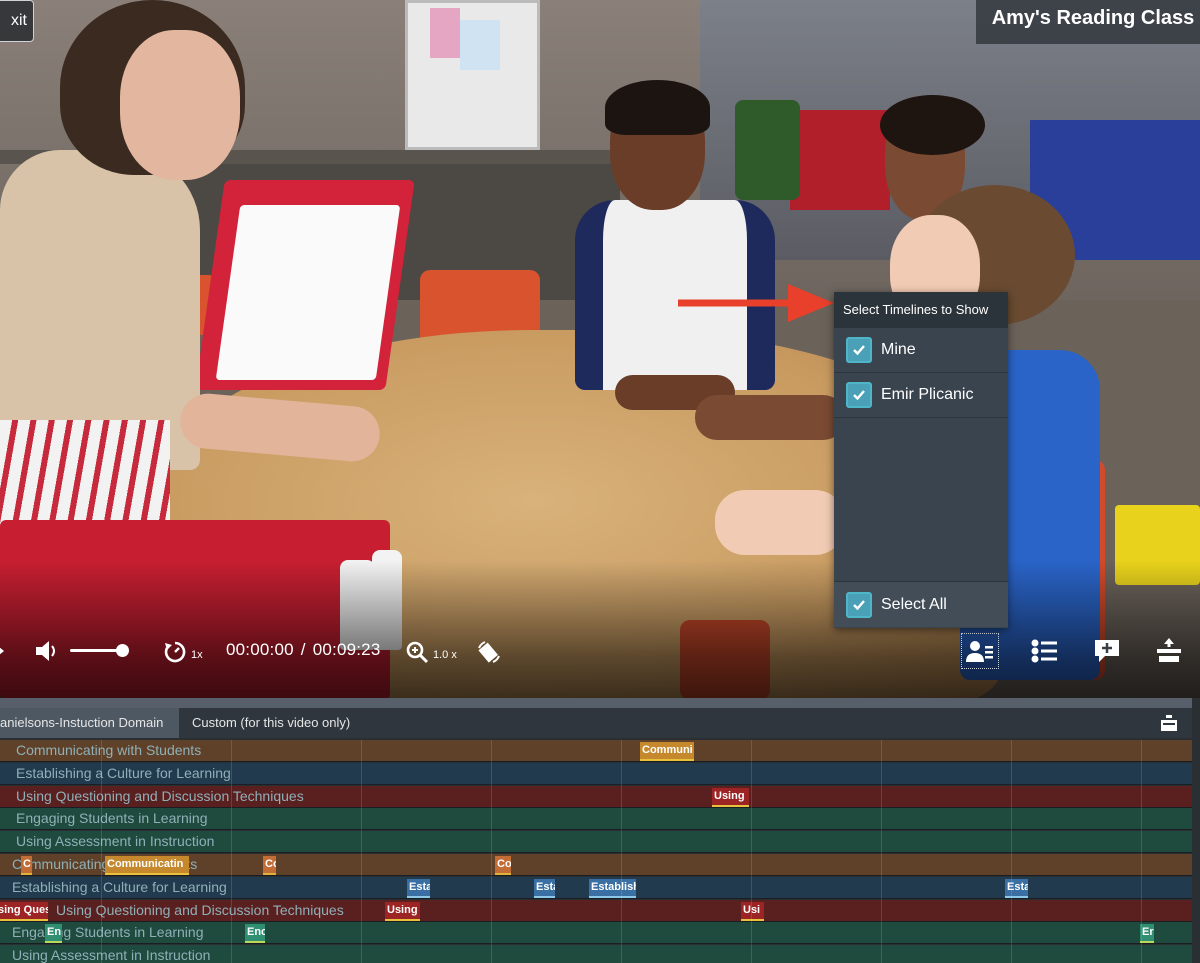  Describe the element at coordinates (921, 500) in the screenshot. I see `timelines-popup-spacer` at that location.